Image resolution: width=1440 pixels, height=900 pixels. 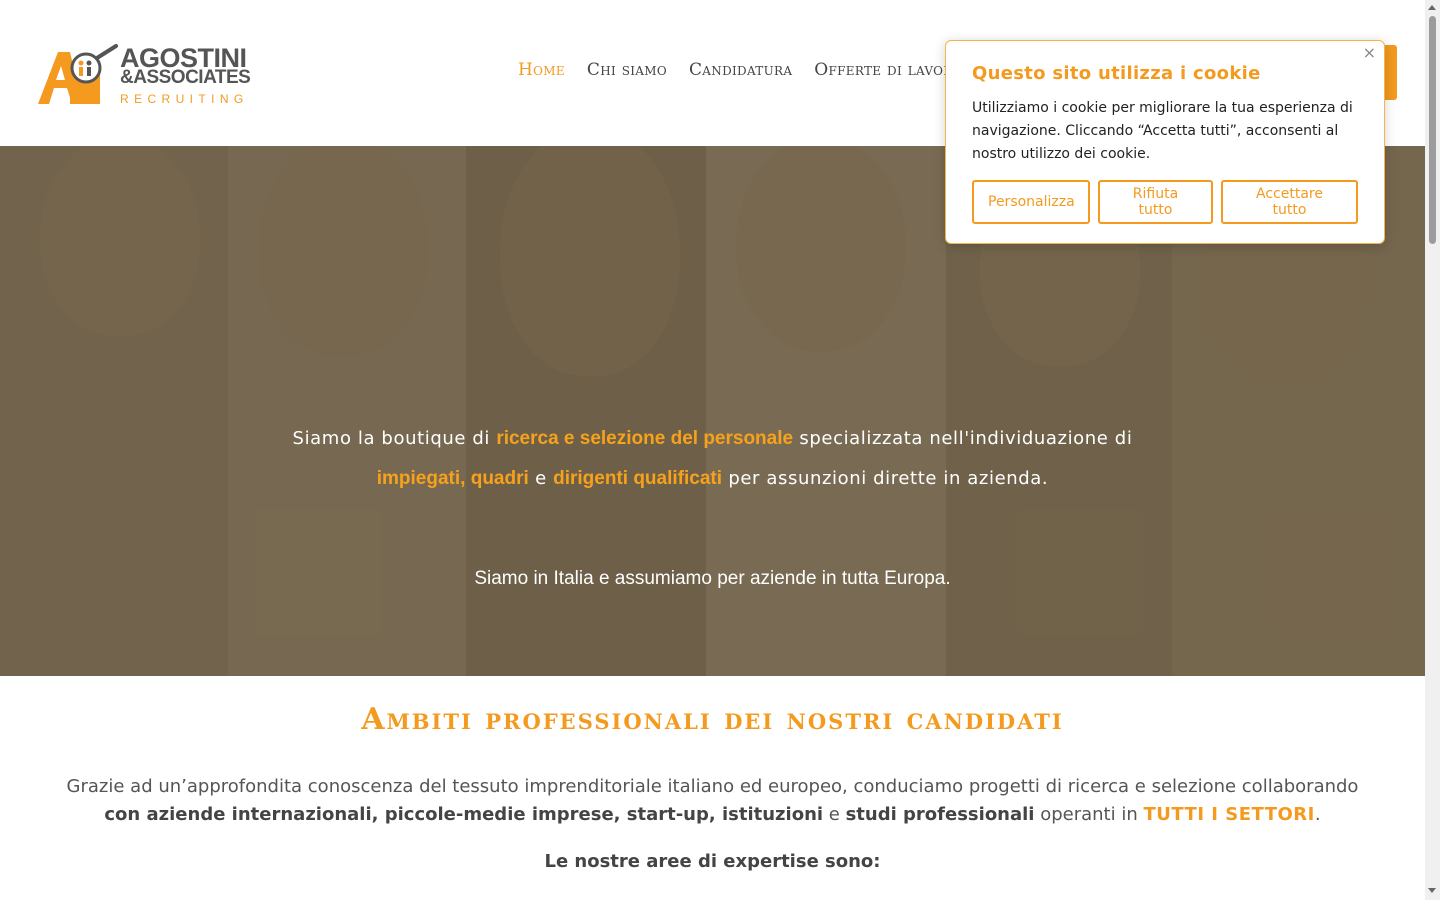 What do you see at coordinates (541, 70) in the screenshot?
I see `nav-item-home: Home` at bounding box center [541, 70].